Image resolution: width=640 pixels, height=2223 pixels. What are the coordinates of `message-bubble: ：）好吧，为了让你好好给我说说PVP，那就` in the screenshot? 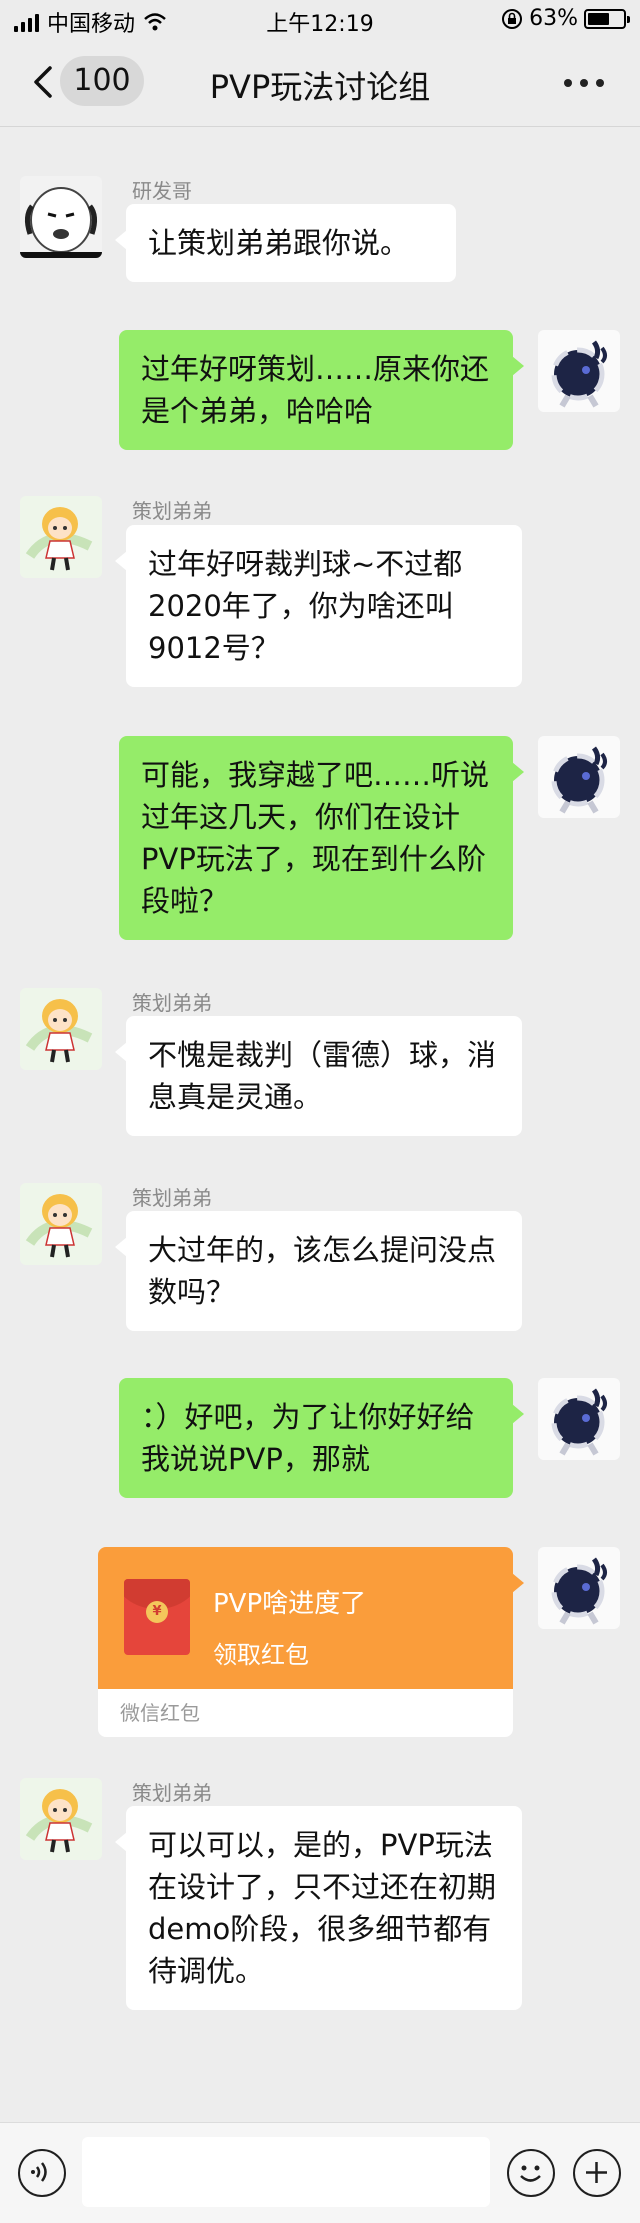 It's located at (321, 1438).